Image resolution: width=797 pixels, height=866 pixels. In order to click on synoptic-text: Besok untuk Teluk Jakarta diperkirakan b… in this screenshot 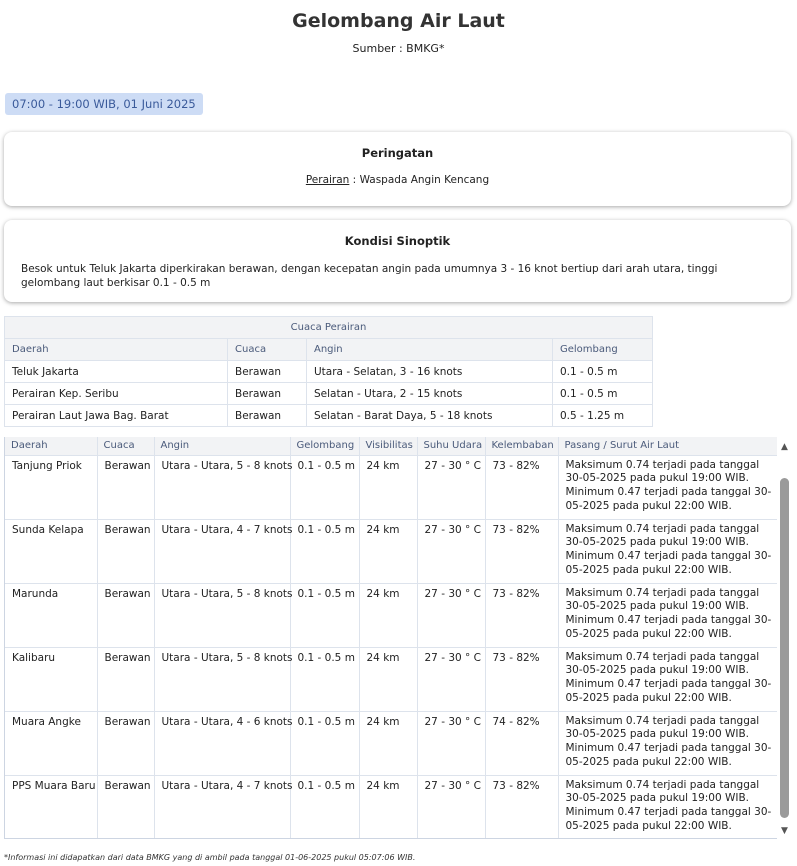, I will do `click(369, 276)`.